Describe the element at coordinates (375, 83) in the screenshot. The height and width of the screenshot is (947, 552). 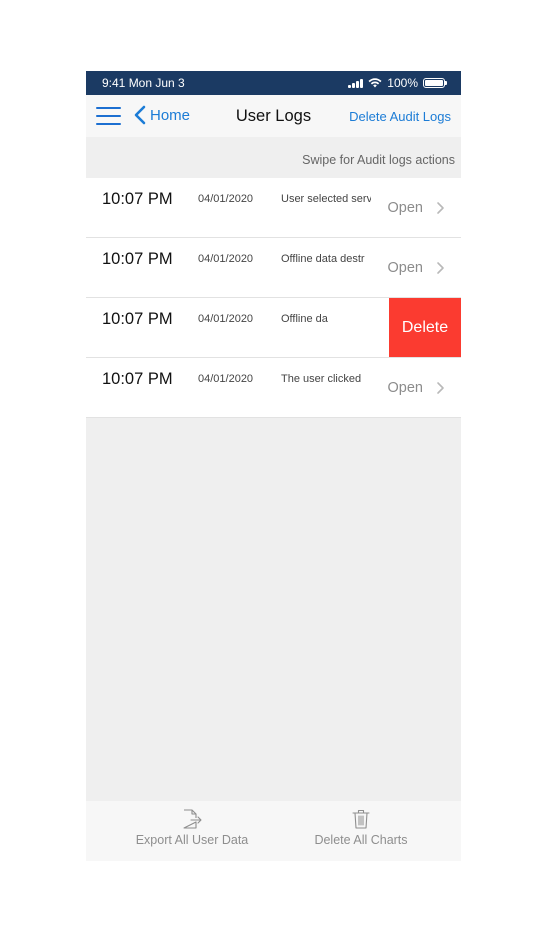
I see `wifi-icon` at that location.